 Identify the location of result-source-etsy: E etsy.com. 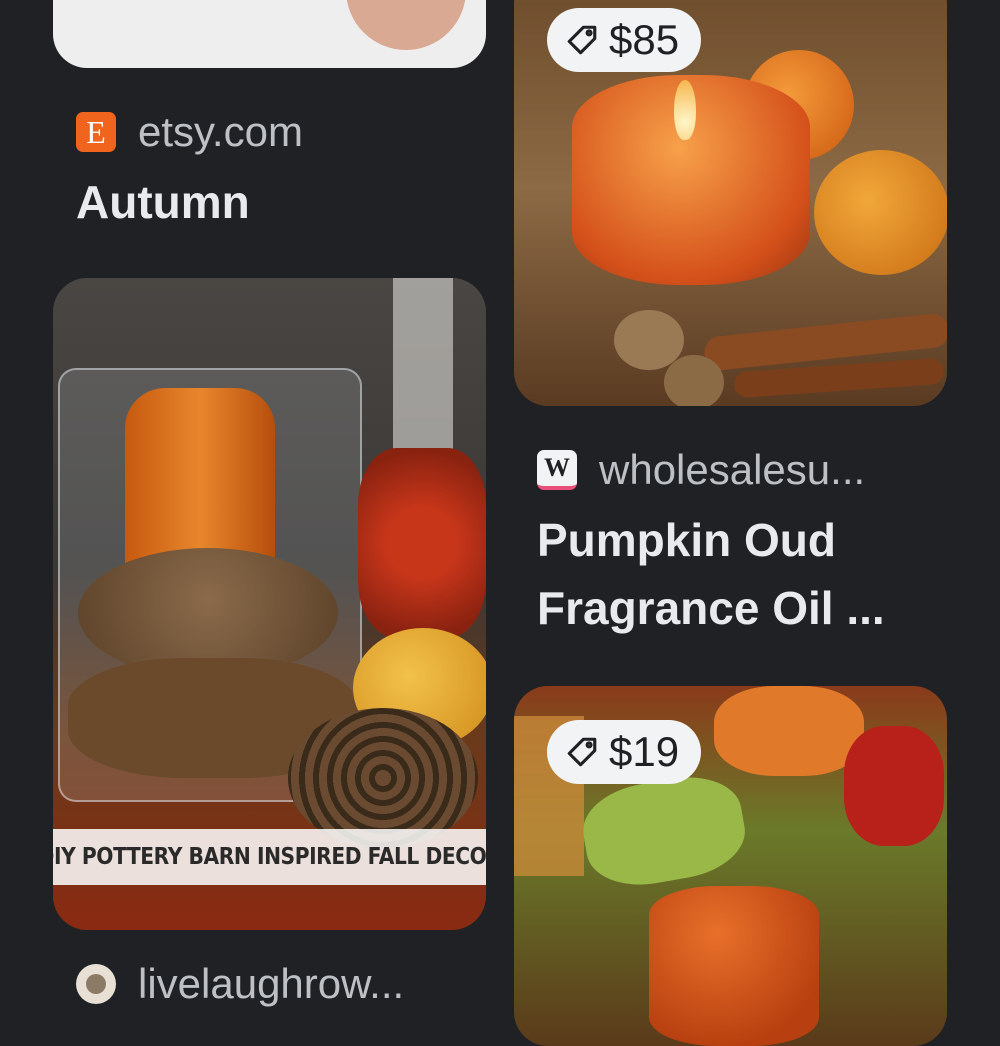
(189, 132).